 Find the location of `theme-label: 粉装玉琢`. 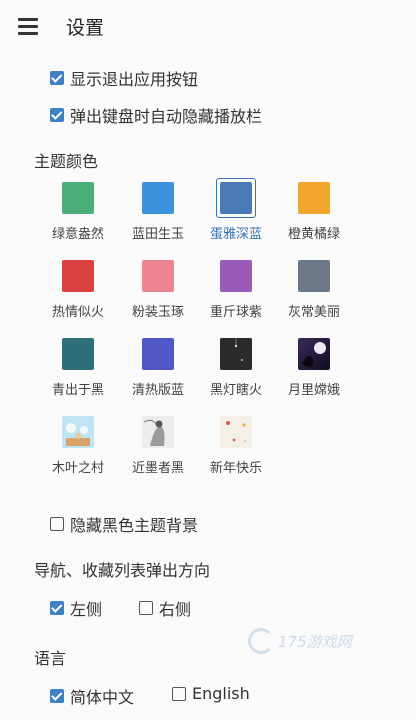

theme-label: 粉装玉琢 is located at coordinates (157, 312).